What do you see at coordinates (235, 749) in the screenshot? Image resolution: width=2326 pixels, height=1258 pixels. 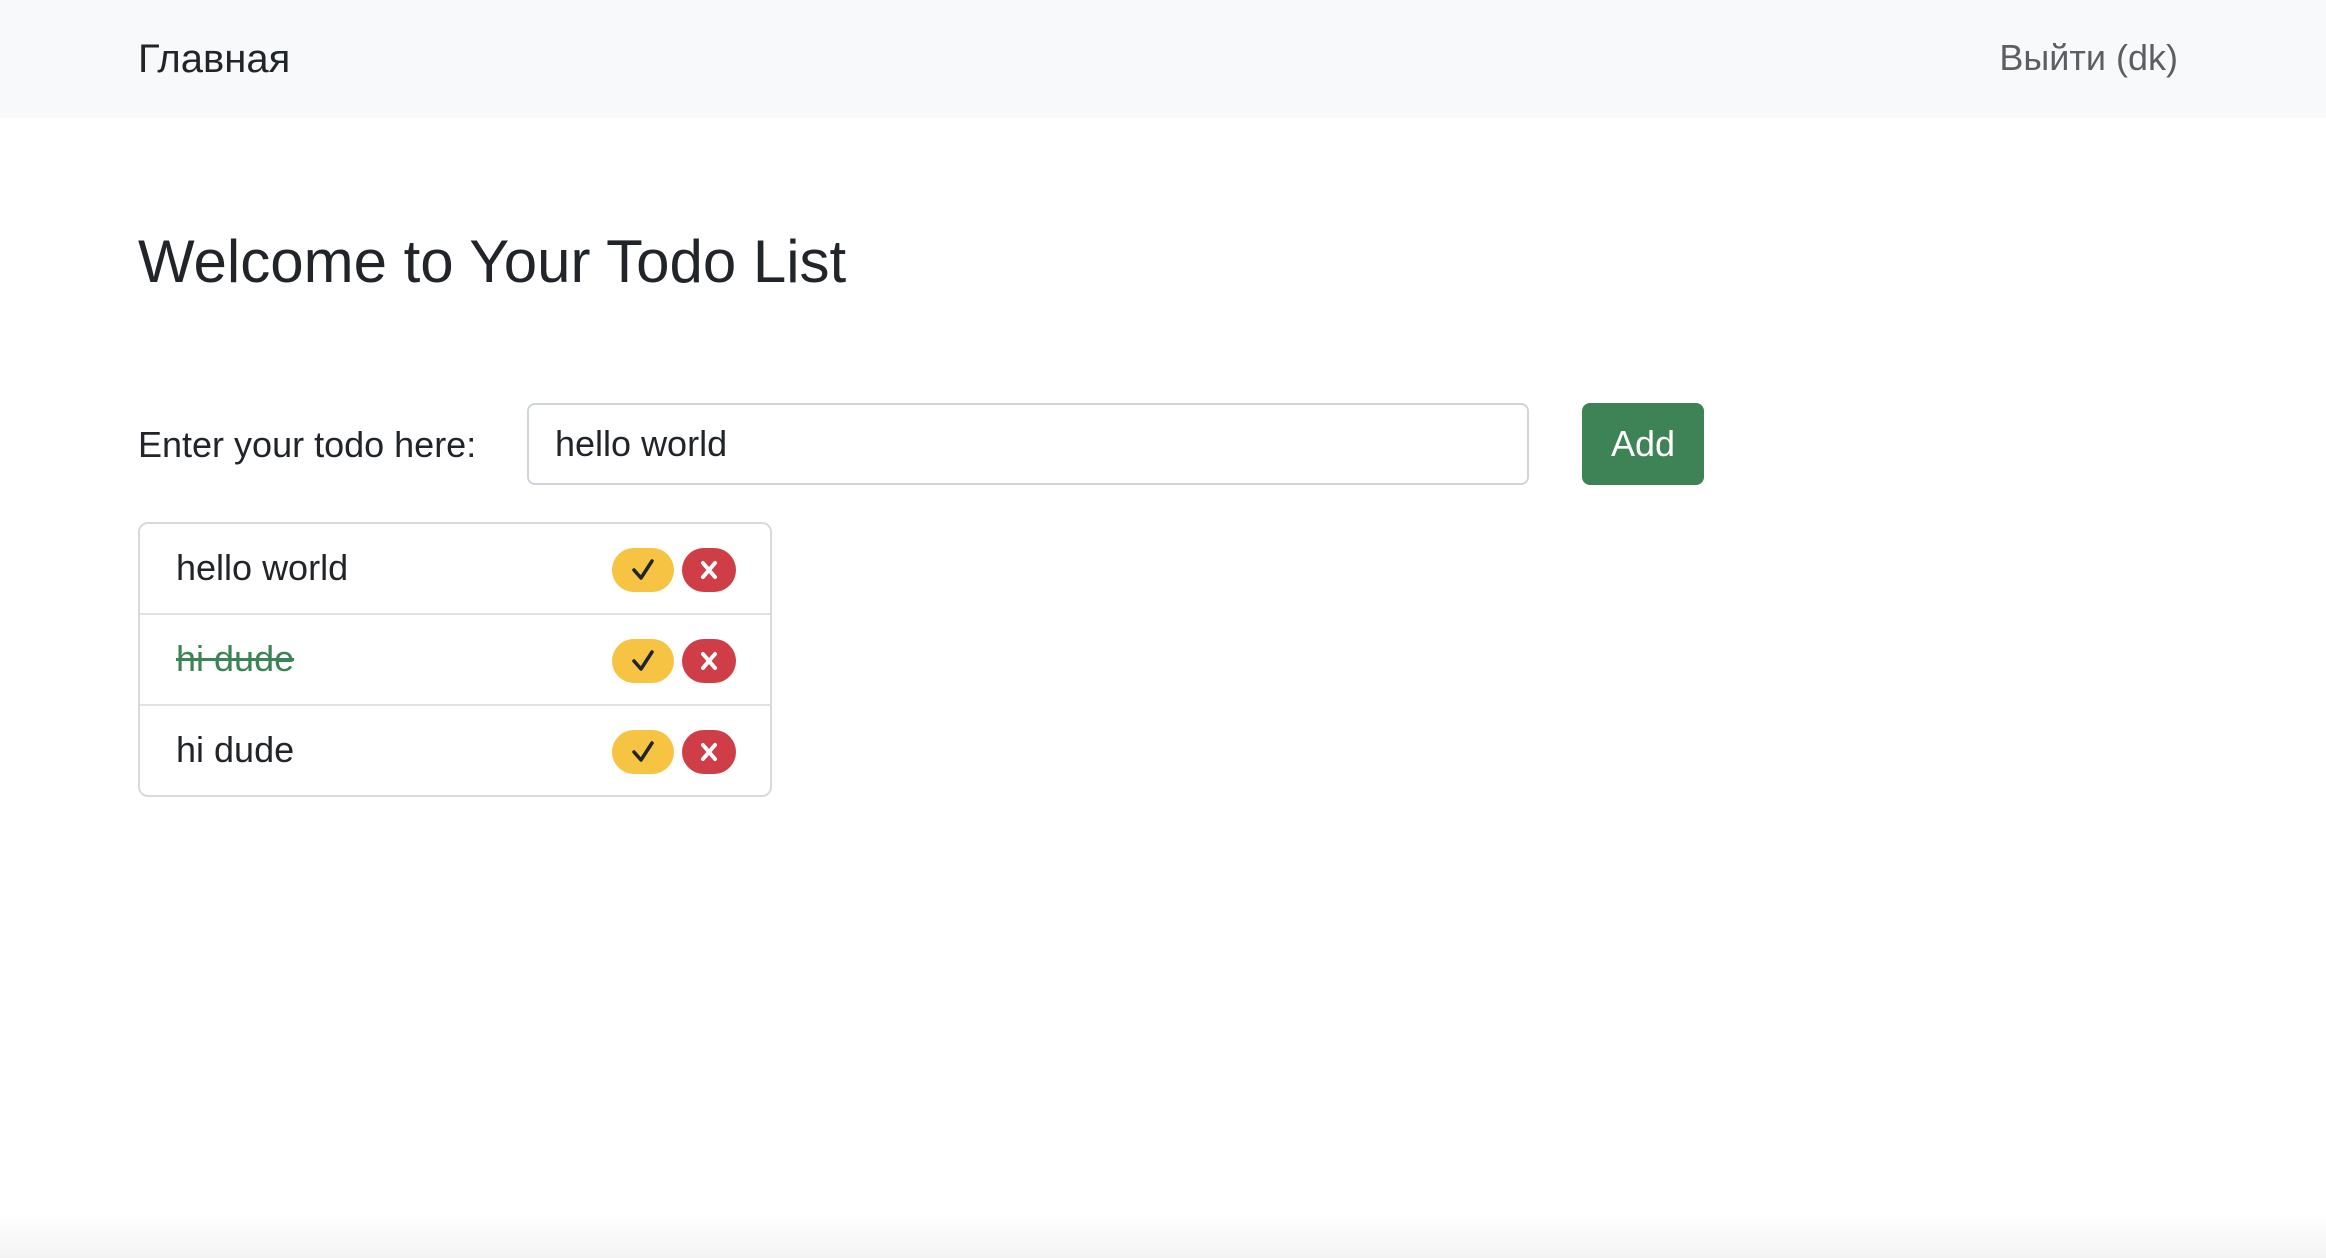 I see `todo-text: hi dude` at bounding box center [235, 749].